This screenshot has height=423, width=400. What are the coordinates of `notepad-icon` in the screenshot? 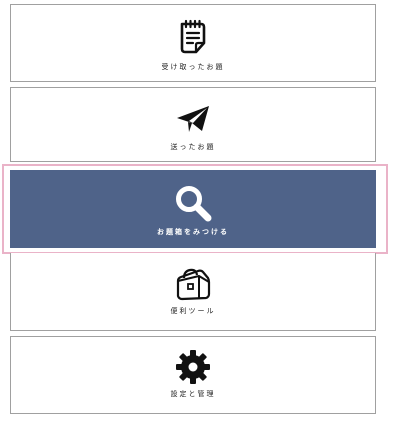 It's located at (193, 37).